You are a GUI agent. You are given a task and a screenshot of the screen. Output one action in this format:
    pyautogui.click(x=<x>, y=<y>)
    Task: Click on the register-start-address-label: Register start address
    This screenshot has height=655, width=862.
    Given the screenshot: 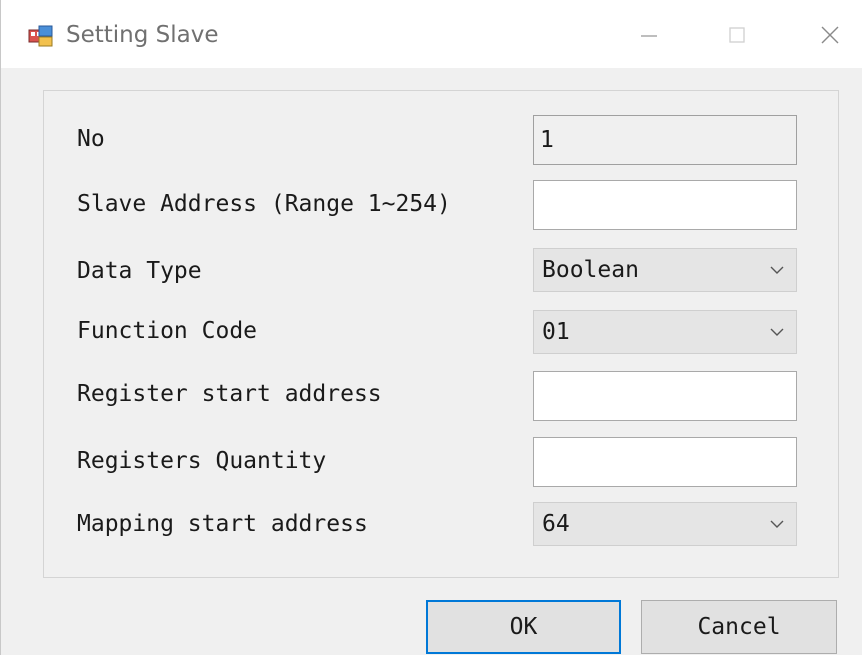 What is the action you would take?
    pyautogui.click(x=229, y=394)
    